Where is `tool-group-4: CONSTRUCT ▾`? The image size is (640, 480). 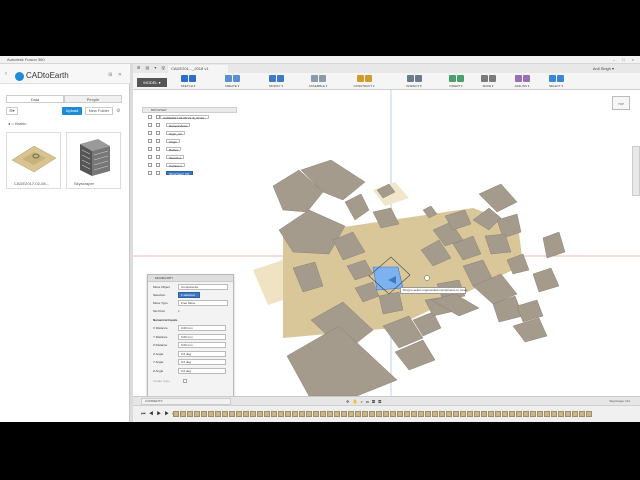
tool-group-4: CONSTRUCT ▾ is located at coordinates (364, 82).